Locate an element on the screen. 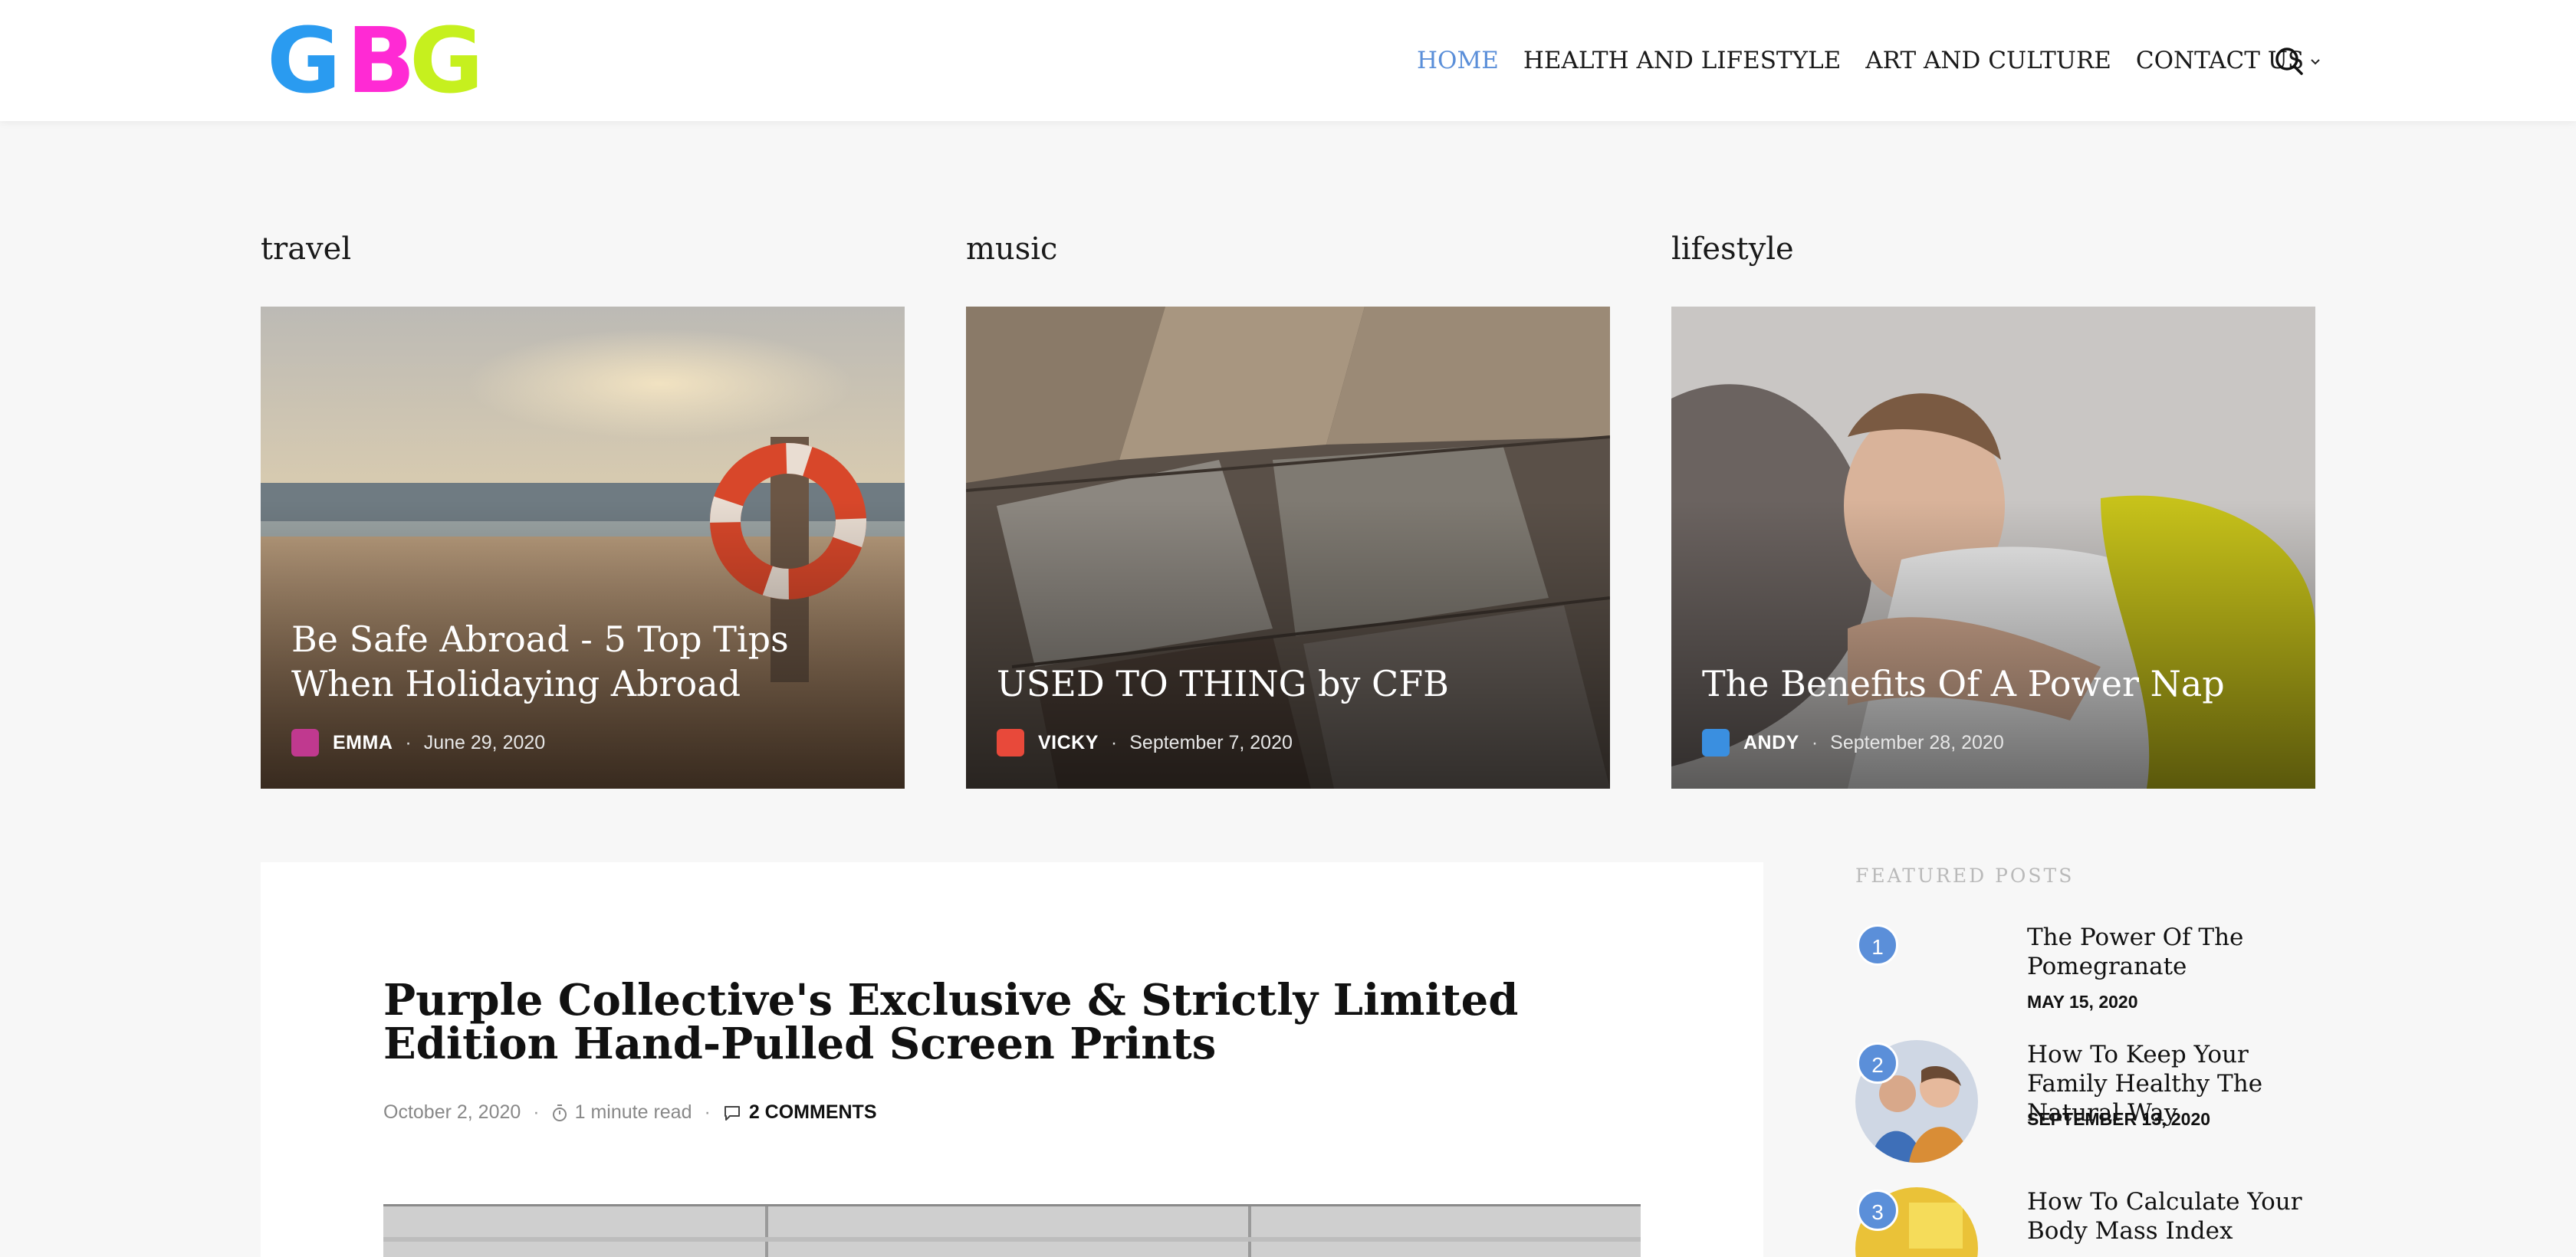  author-name: ANDY is located at coordinates (1771, 743).